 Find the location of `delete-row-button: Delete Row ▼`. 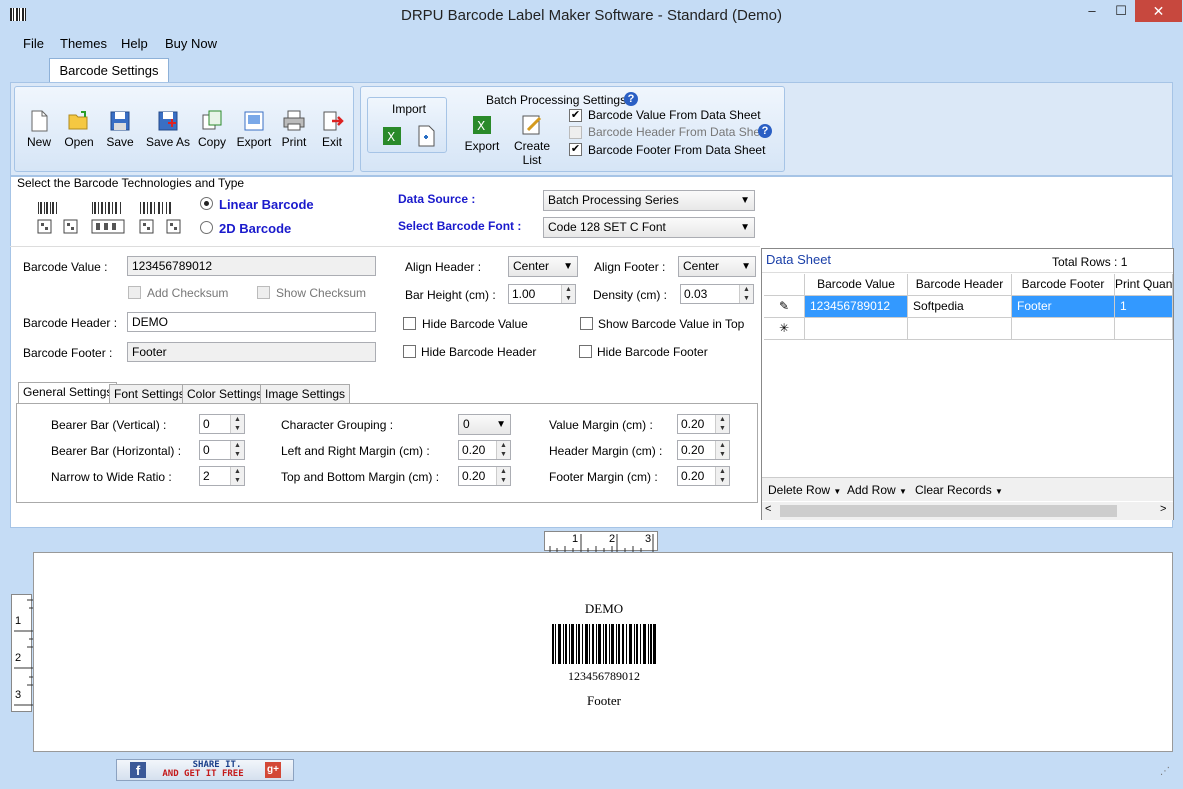

delete-row-button: Delete Row ▼ is located at coordinates (804, 490).